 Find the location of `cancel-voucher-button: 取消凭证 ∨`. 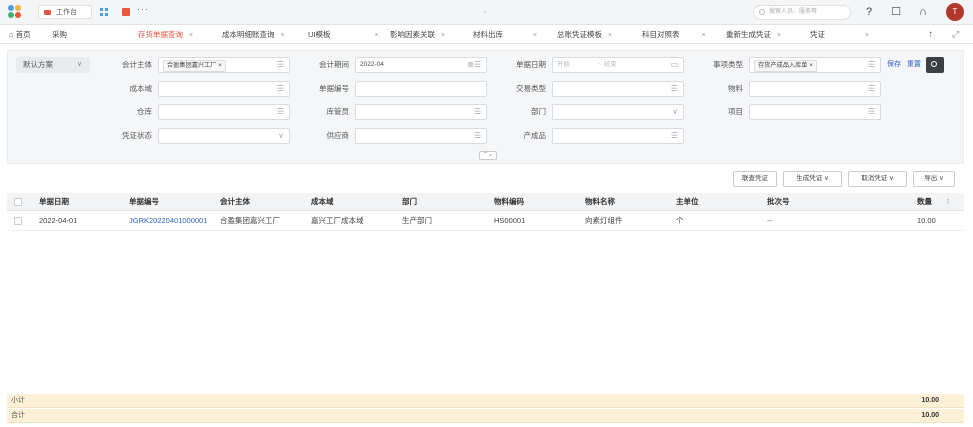

cancel-voucher-button: 取消凭证 ∨ is located at coordinates (877, 179).